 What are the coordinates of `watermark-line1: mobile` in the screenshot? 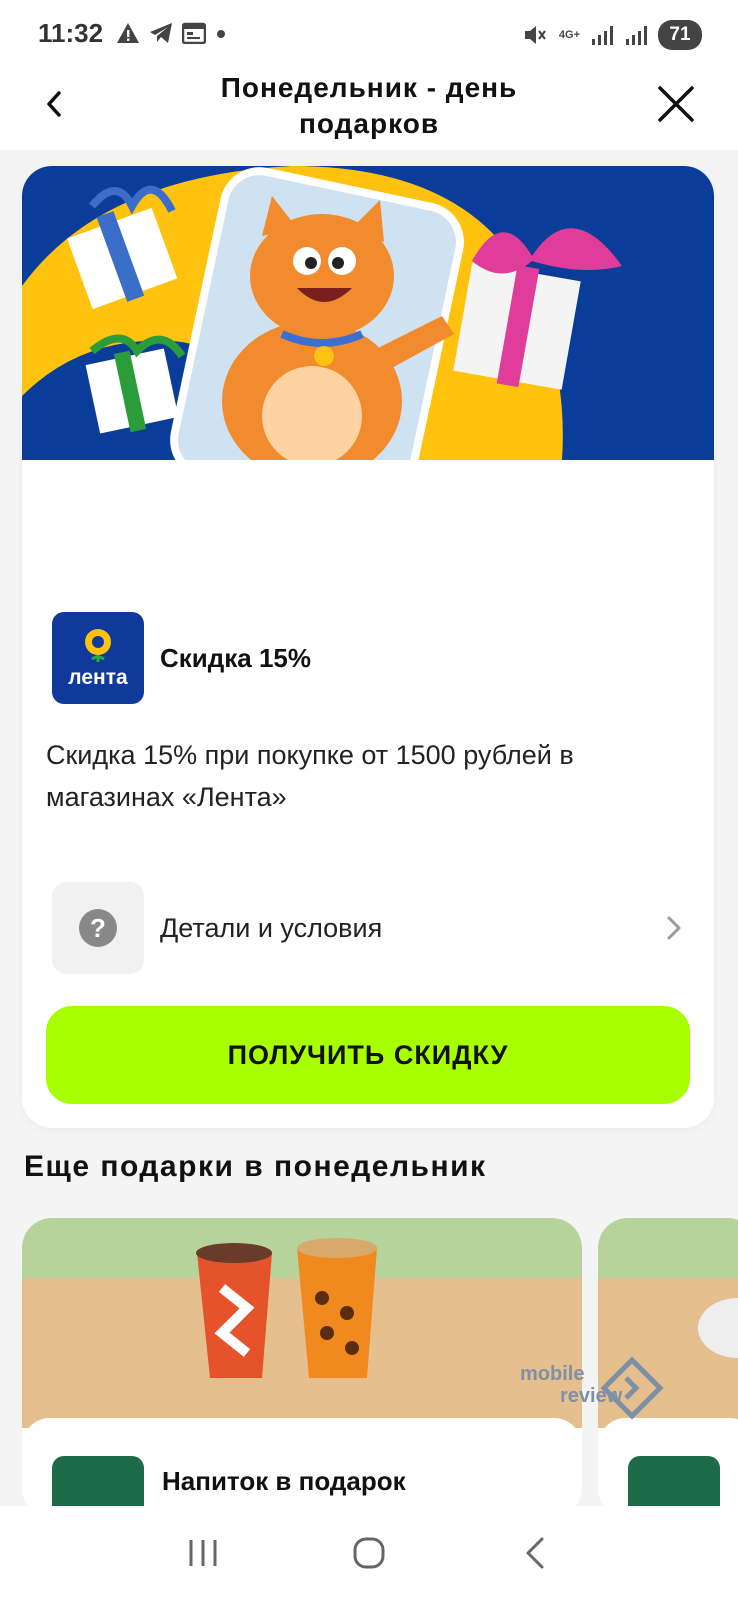 It's located at (552, 1374).